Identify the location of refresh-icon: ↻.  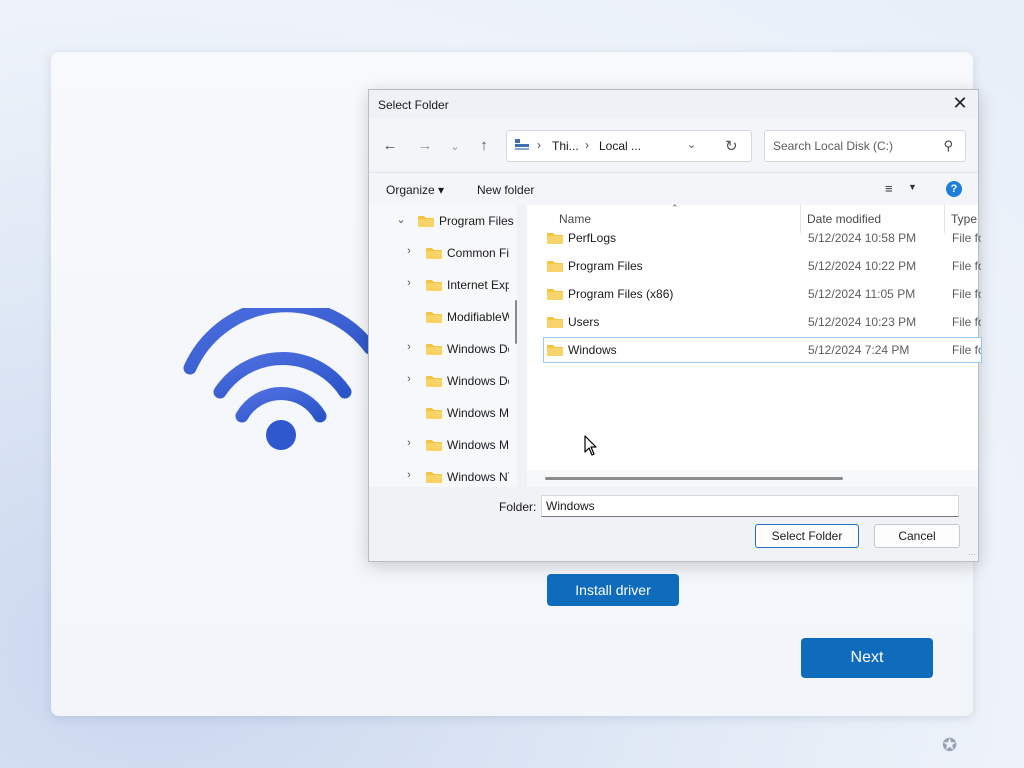
(731, 146).